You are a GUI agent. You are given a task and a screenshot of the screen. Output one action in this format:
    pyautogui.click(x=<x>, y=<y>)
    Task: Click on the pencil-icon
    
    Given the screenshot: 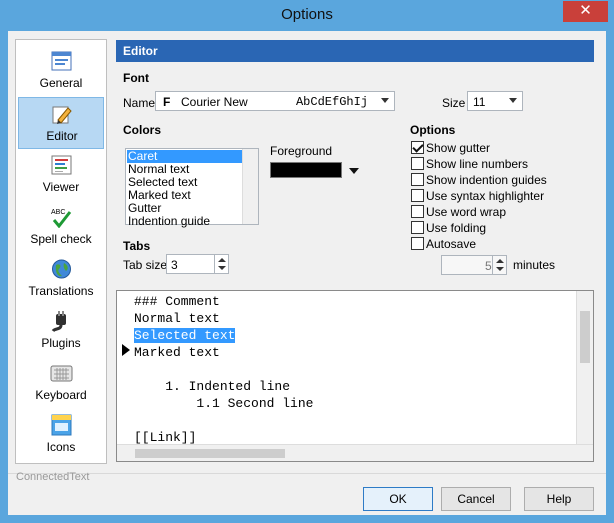 What is the action you would take?
    pyautogui.click(x=62, y=115)
    